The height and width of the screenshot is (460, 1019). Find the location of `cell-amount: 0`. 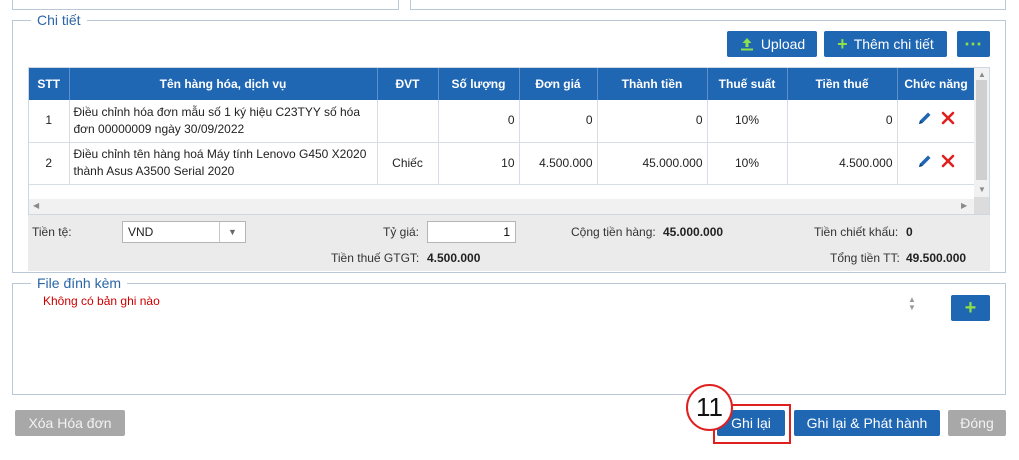

cell-amount: 0 is located at coordinates (652, 121).